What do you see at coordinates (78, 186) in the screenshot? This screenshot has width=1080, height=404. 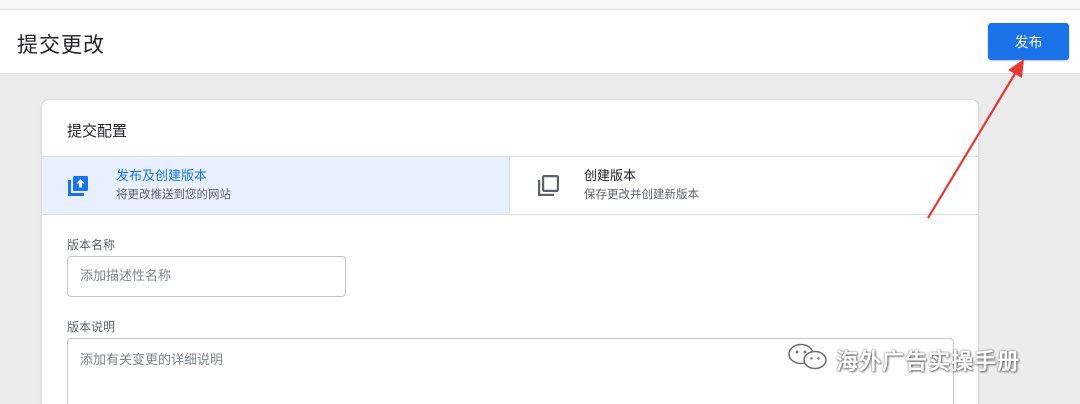 I see `publish-upload-icon` at bounding box center [78, 186].